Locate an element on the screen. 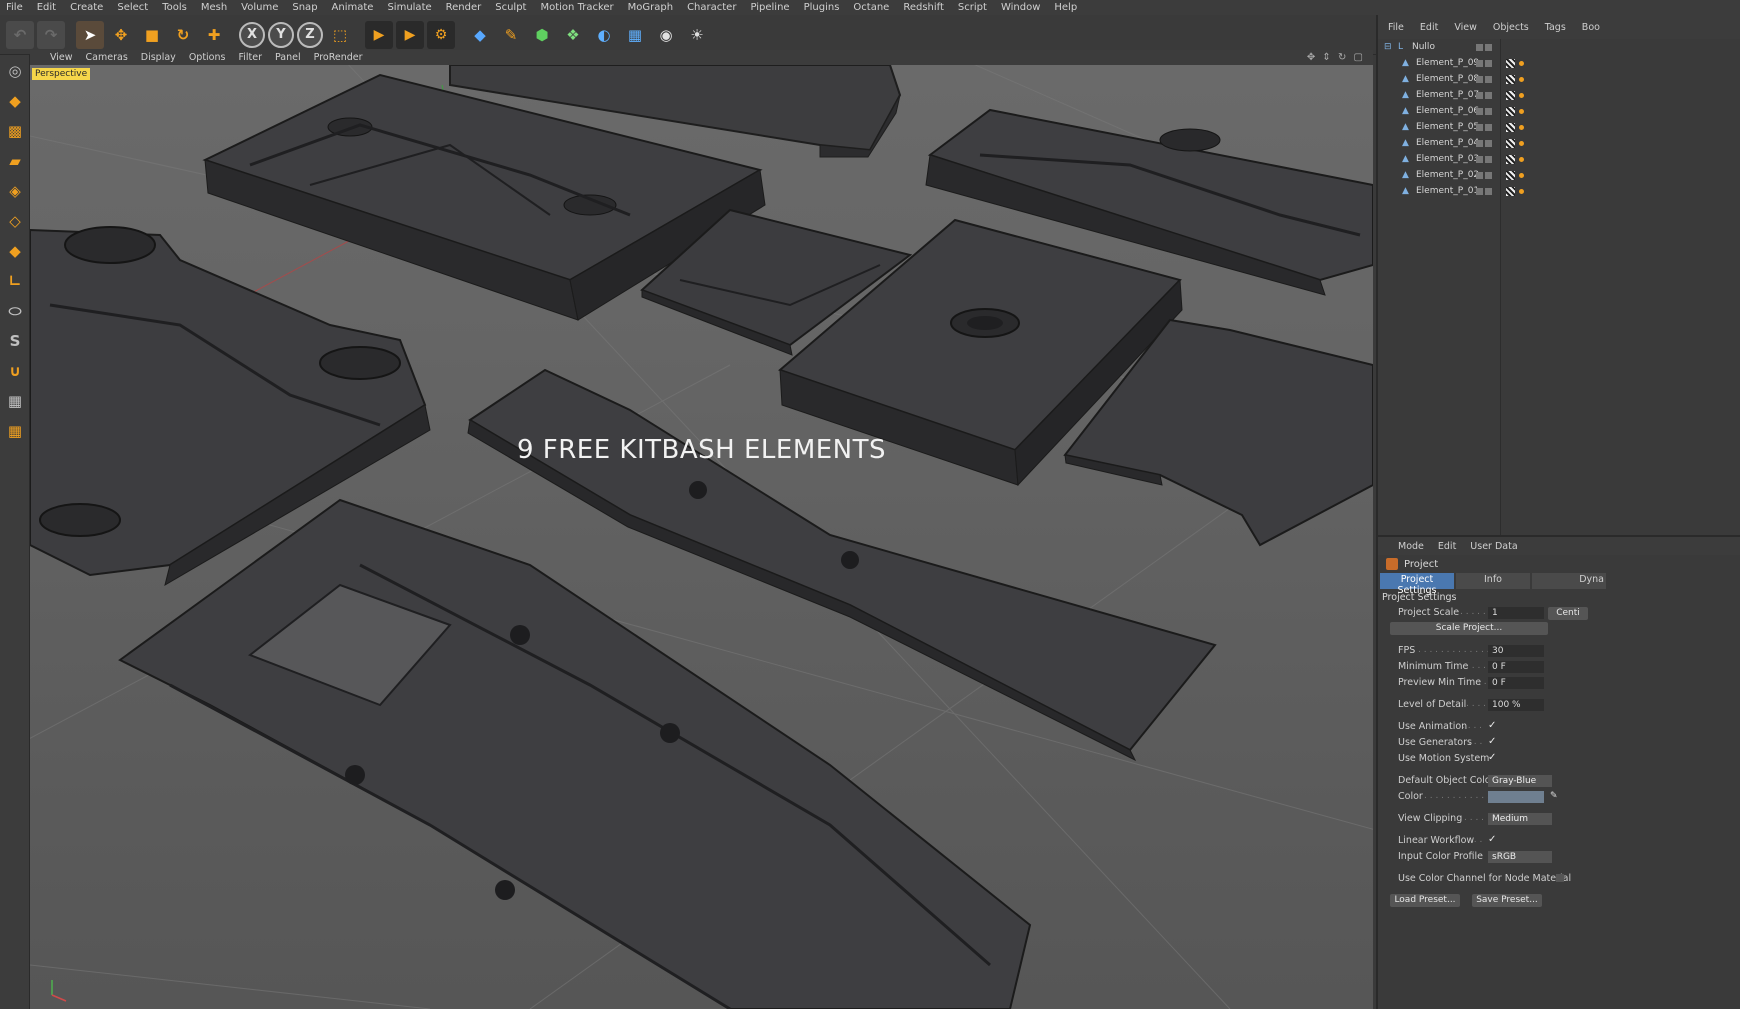  add-object-icon: ✚ is located at coordinates (214, 35).